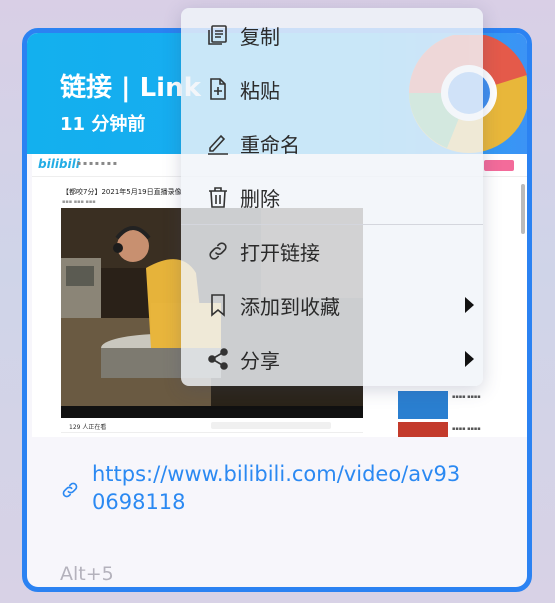 This screenshot has height=603, width=555. I want to click on paste-icon, so click(218, 89).